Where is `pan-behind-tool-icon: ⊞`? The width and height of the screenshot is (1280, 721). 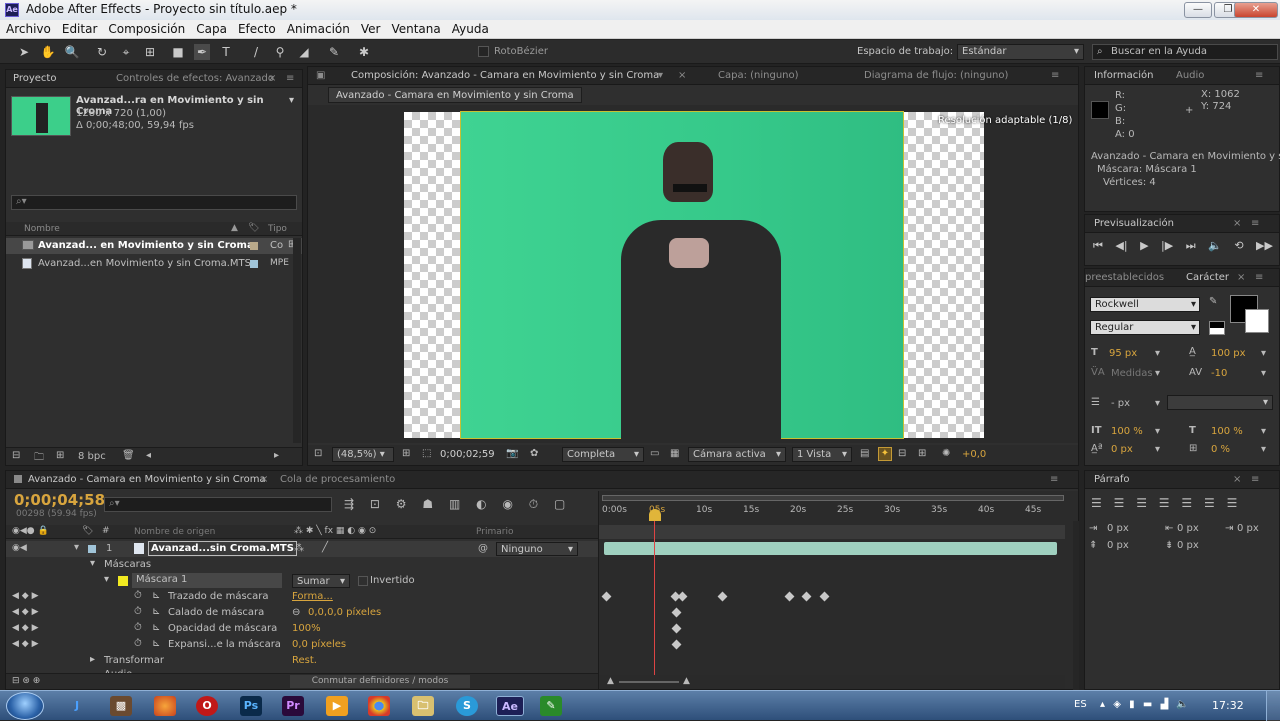 pan-behind-tool-icon: ⊞ is located at coordinates (150, 52).